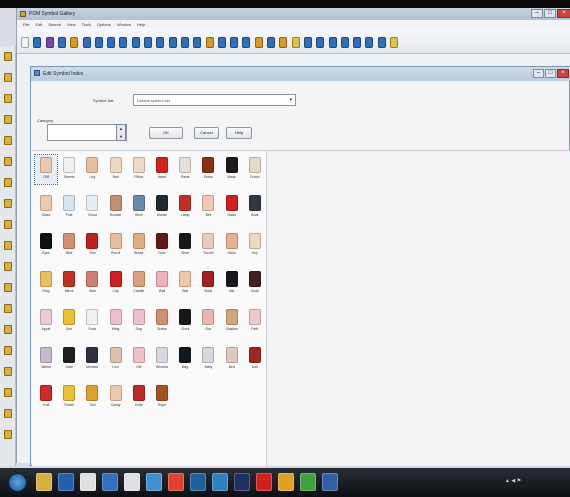  Describe the element at coordinates (208, 169) in the screenshot. I see `symbol-item: Dress` at that location.